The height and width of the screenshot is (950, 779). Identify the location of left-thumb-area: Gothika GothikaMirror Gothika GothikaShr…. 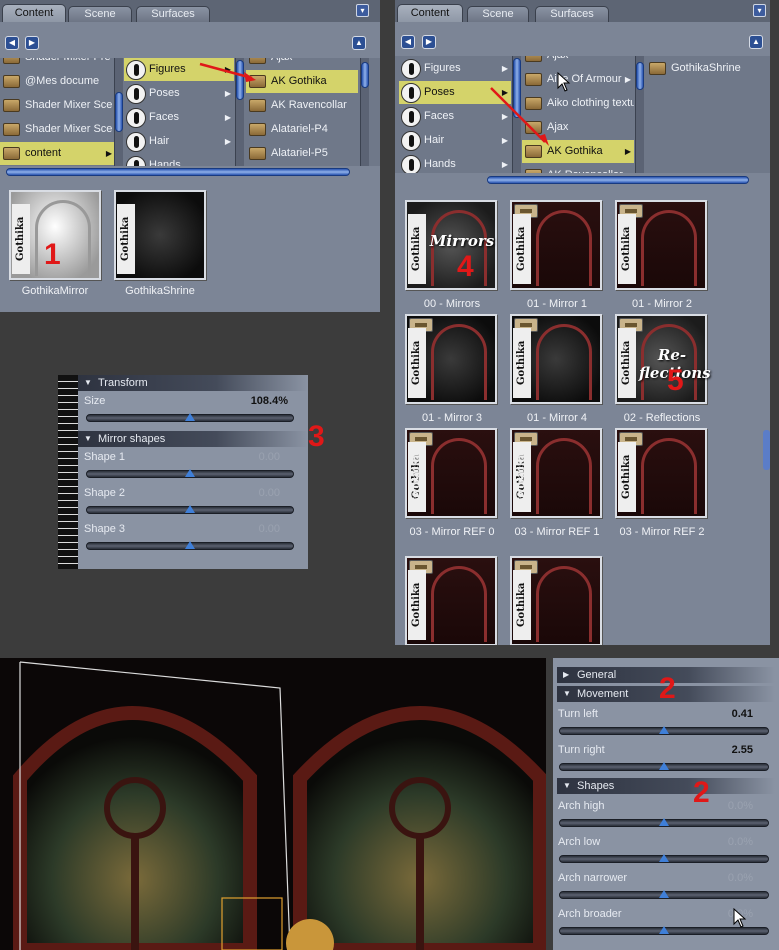
(190, 245).